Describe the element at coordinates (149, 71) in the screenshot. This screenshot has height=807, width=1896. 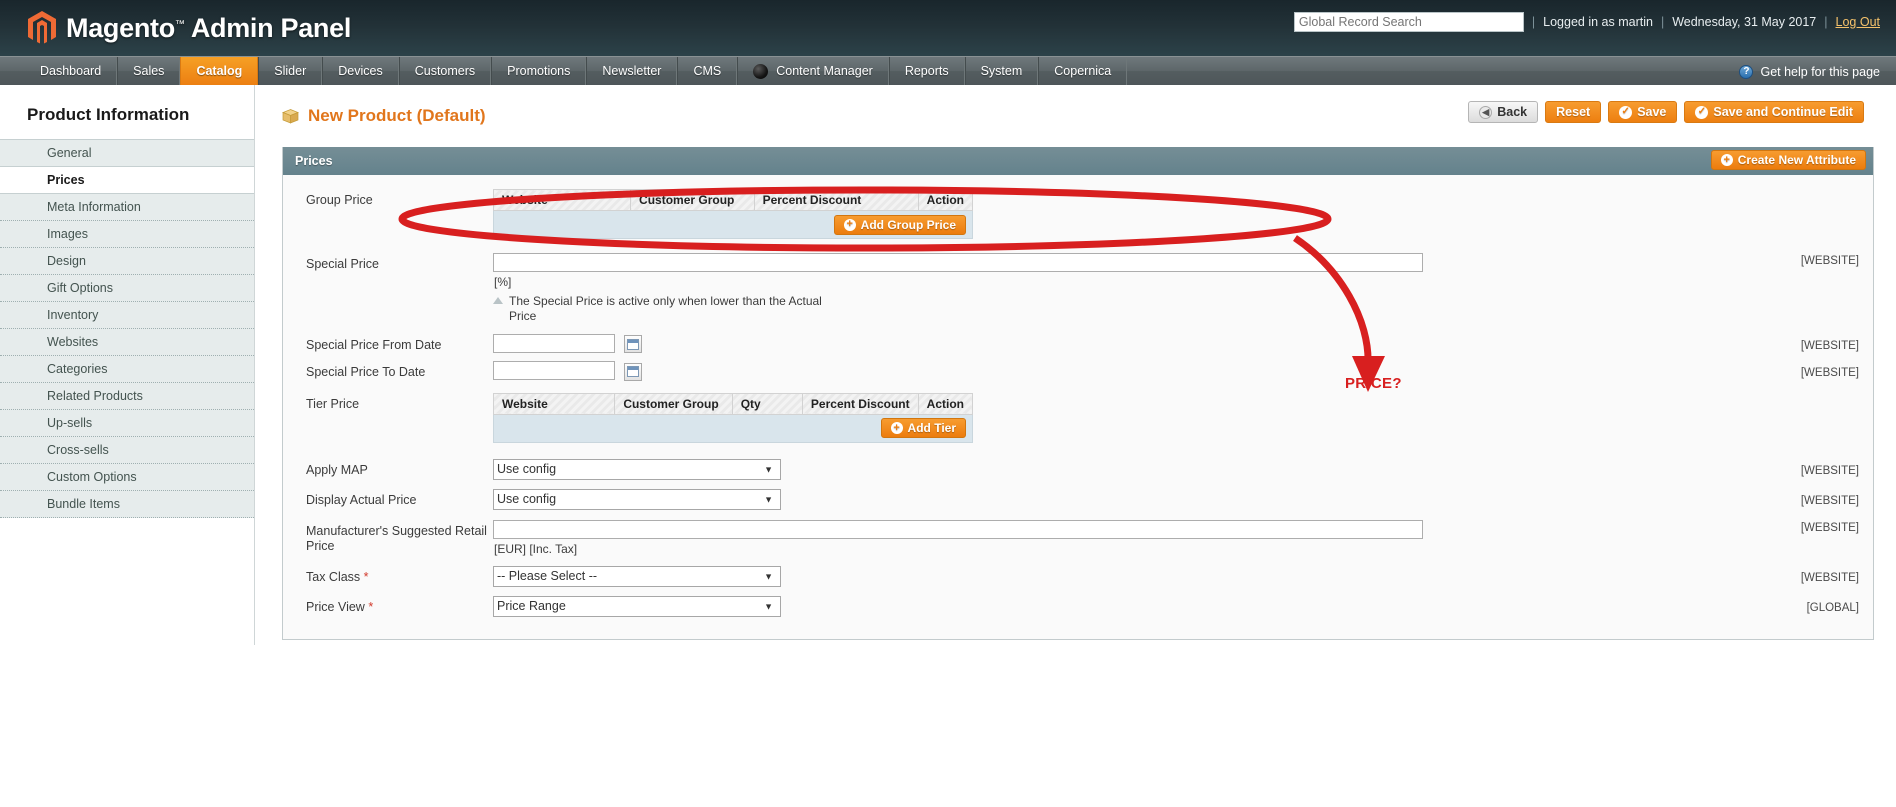
I see `nav-item-sales: Sales` at that location.